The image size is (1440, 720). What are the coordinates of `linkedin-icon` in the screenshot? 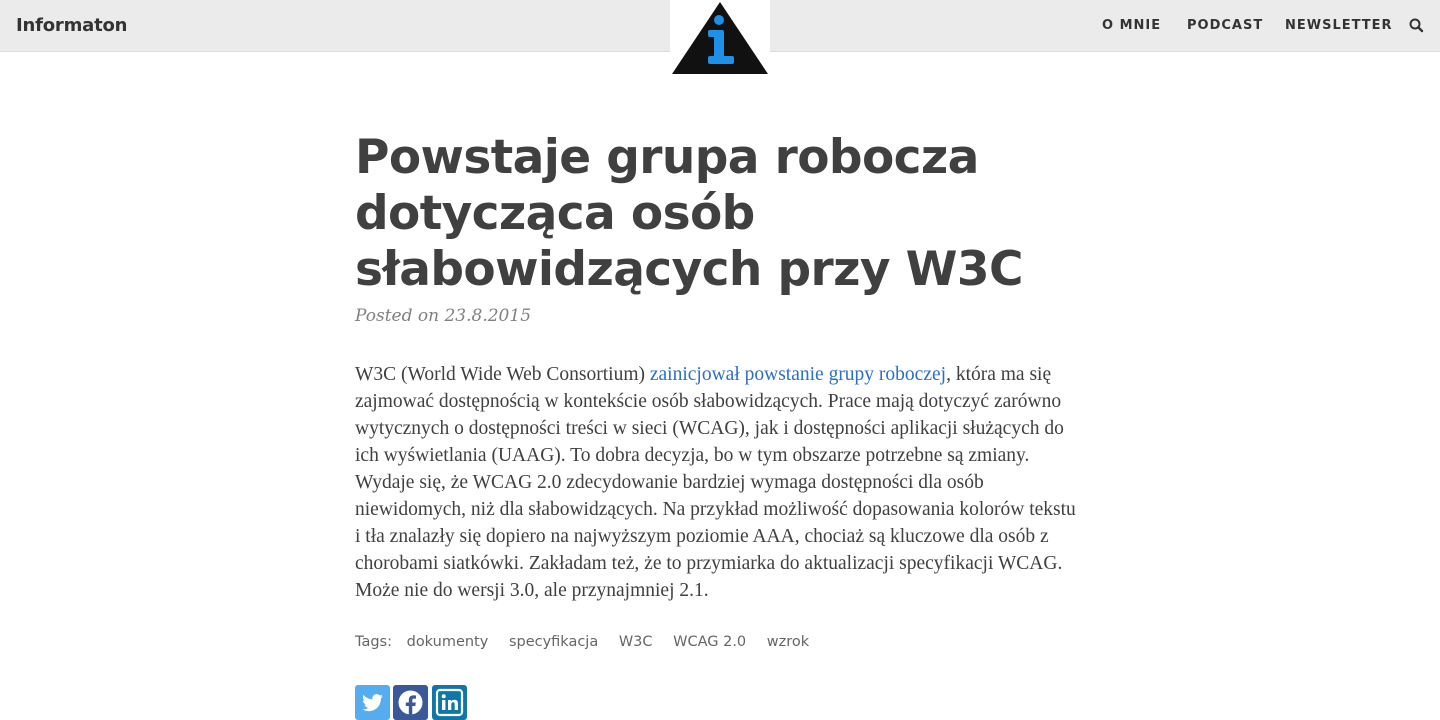 It's located at (449, 702).